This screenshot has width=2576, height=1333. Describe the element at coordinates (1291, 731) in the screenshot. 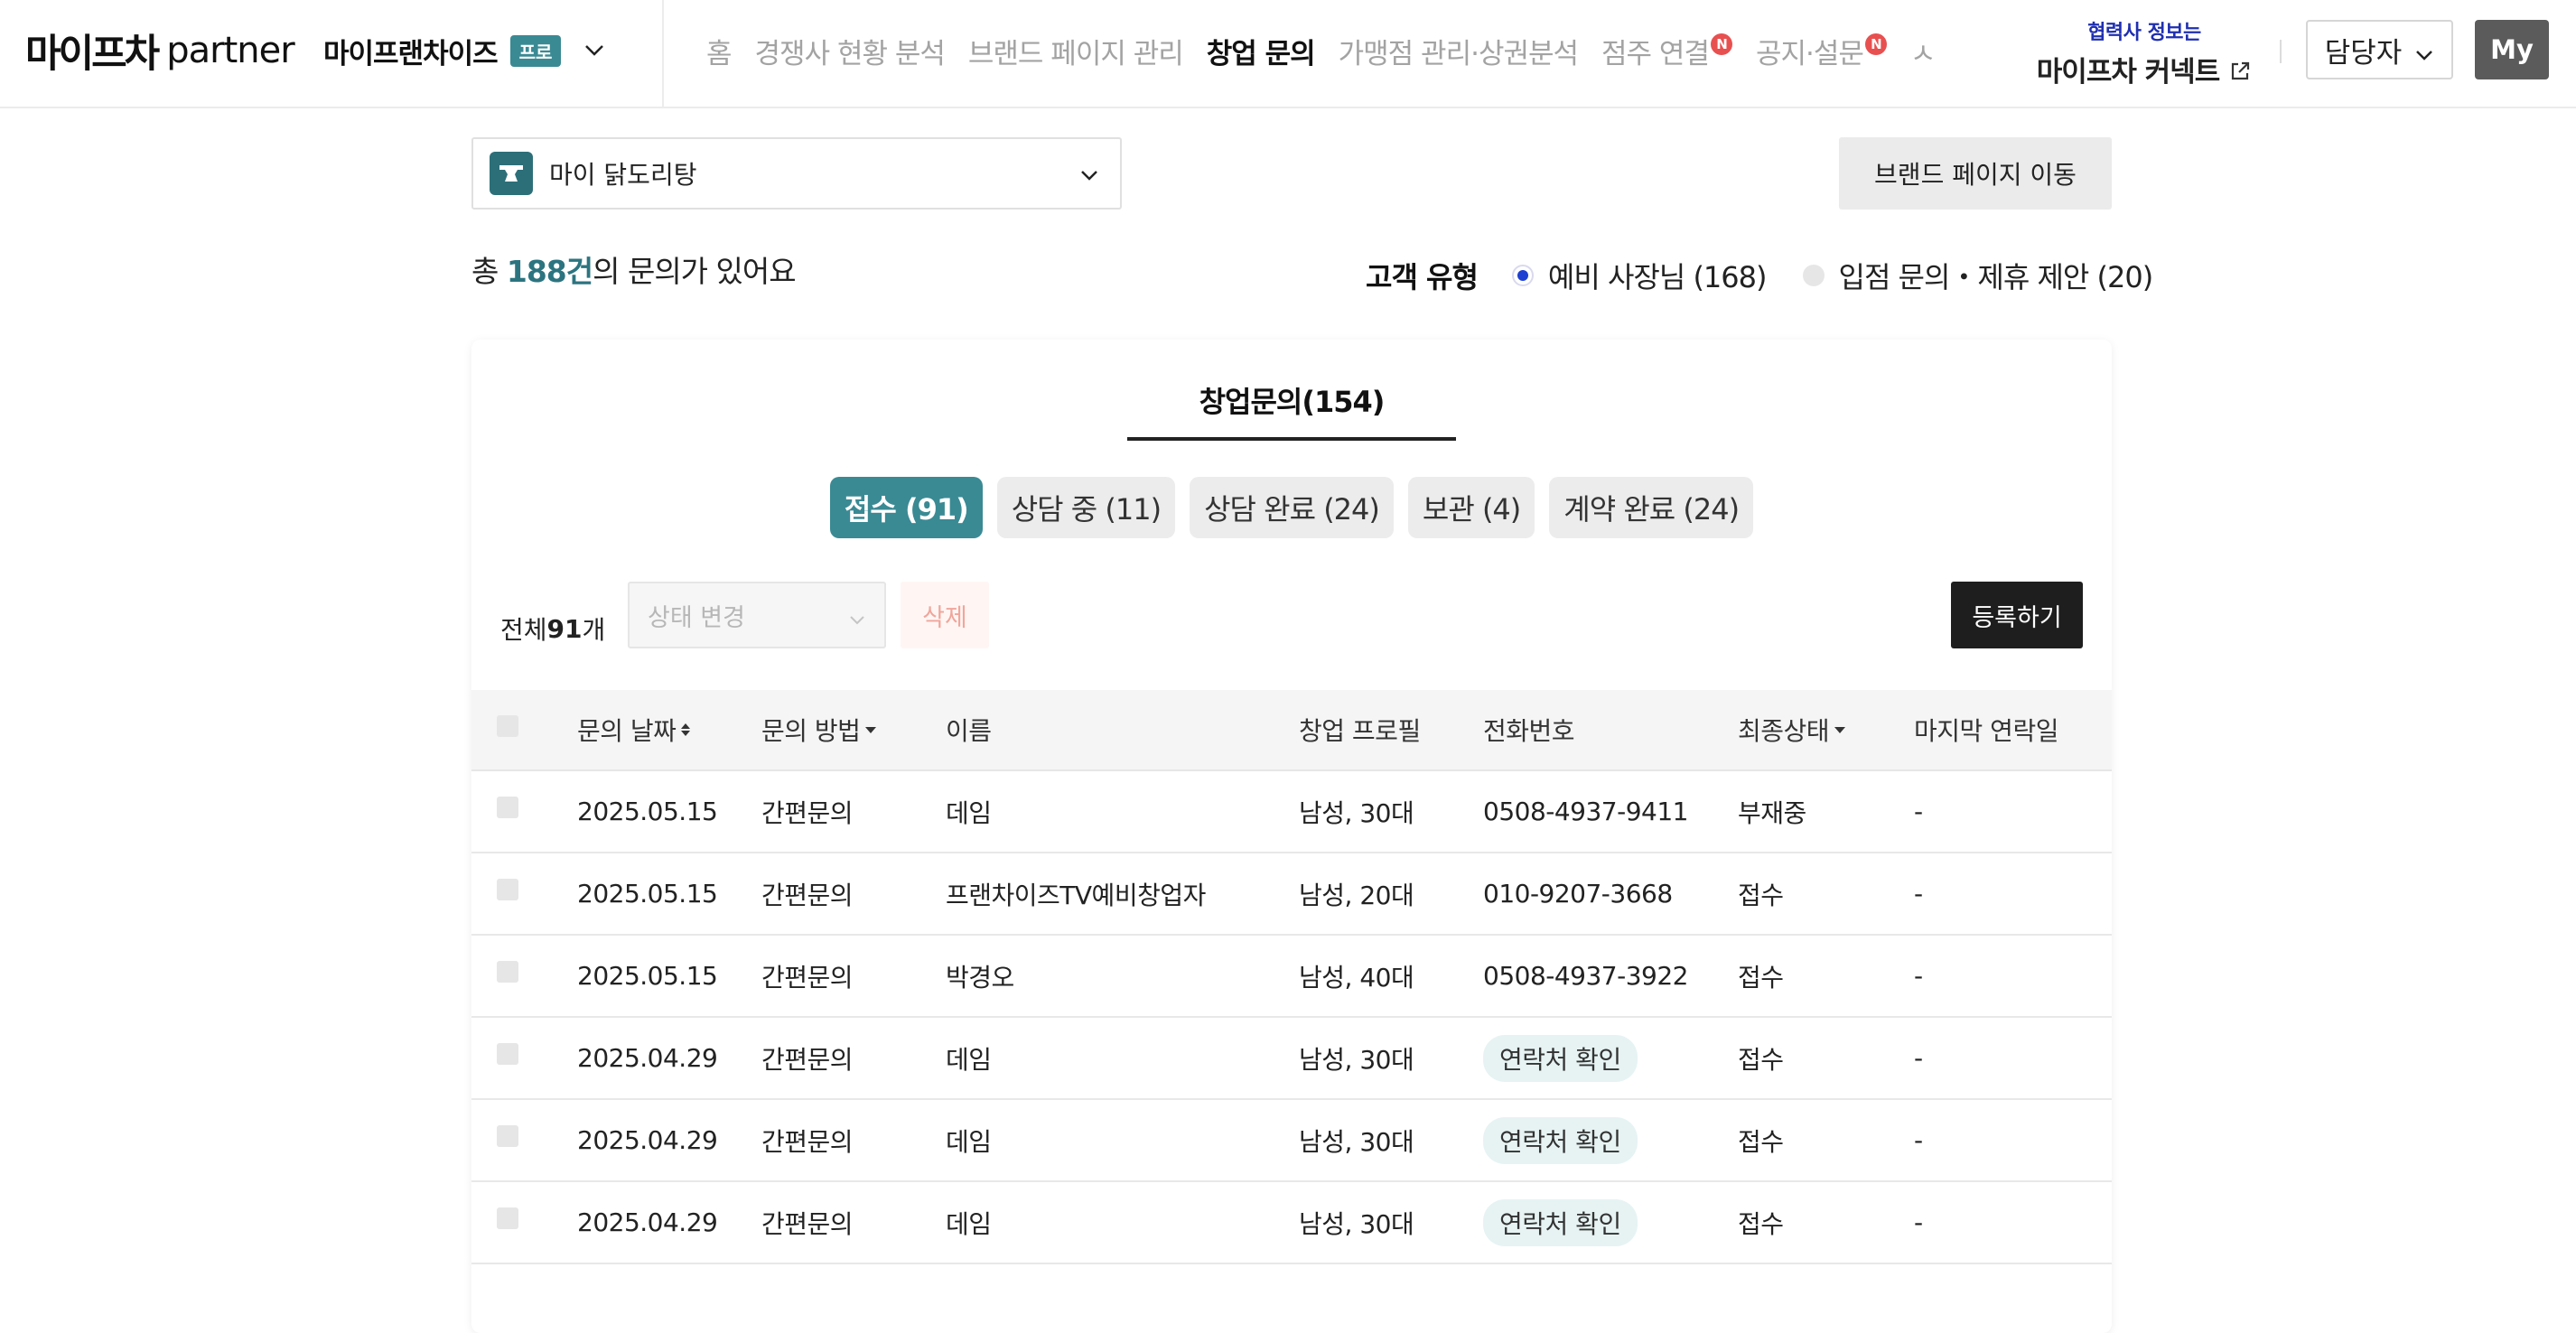

I see `table-header: 문의 날짜 문의 방법 이름 창업 프로필 전화번호 최종상태 마지막 연락일` at that location.